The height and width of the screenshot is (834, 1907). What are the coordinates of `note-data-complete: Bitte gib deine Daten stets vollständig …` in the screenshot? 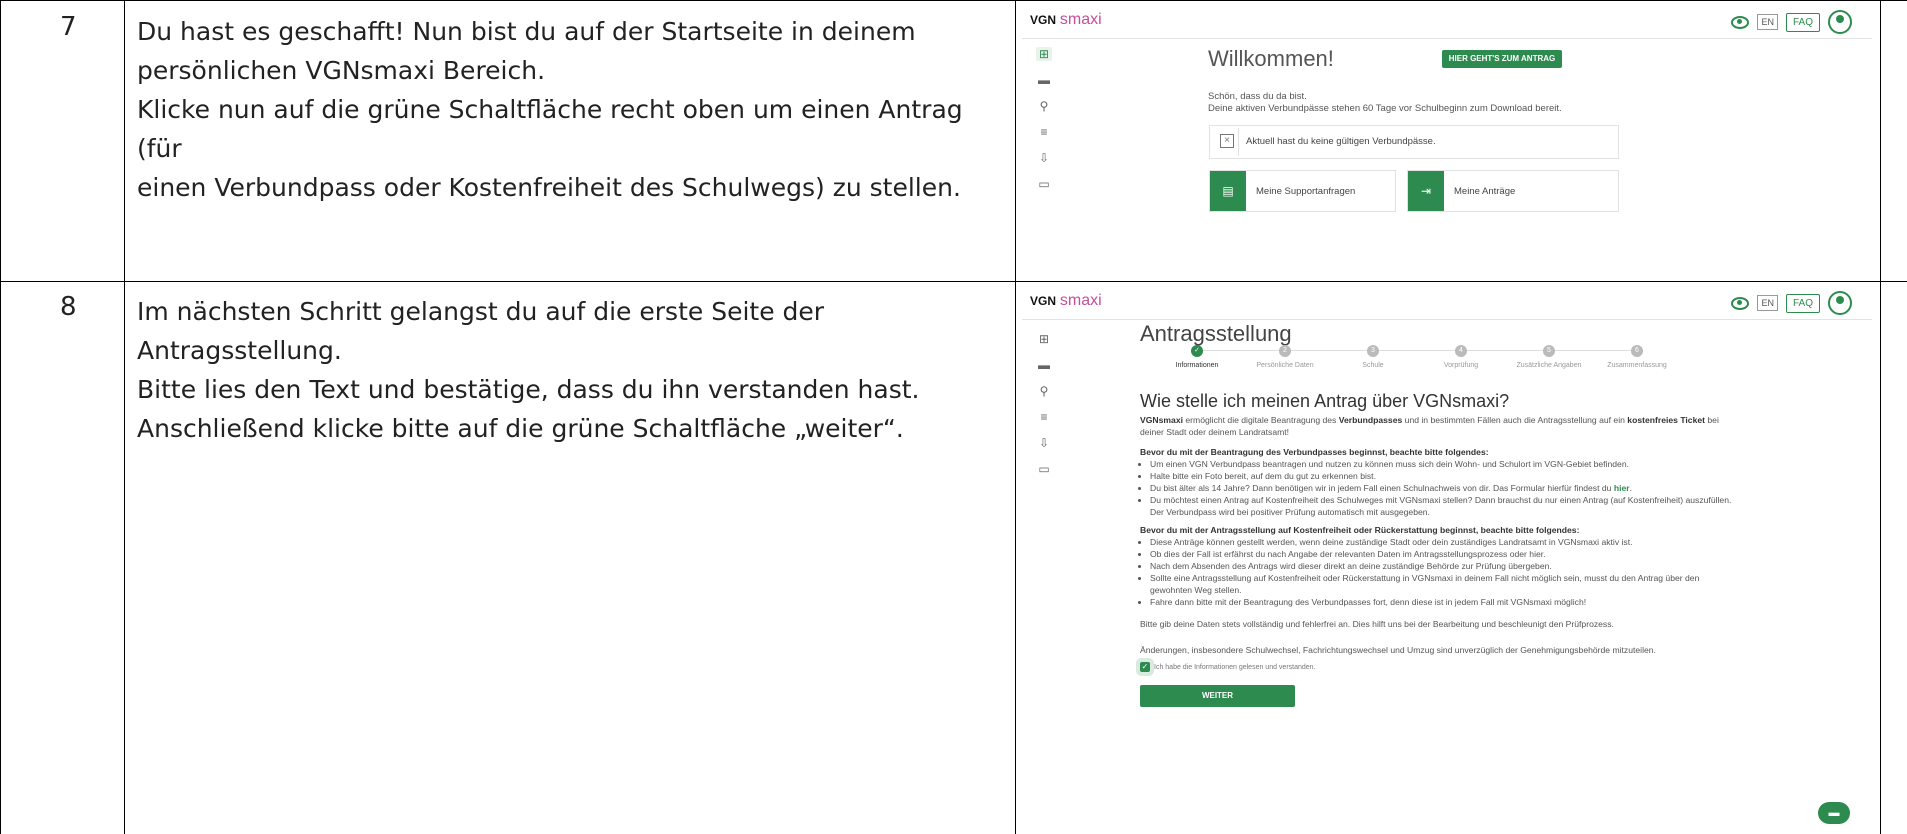 It's located at (1377, 624).